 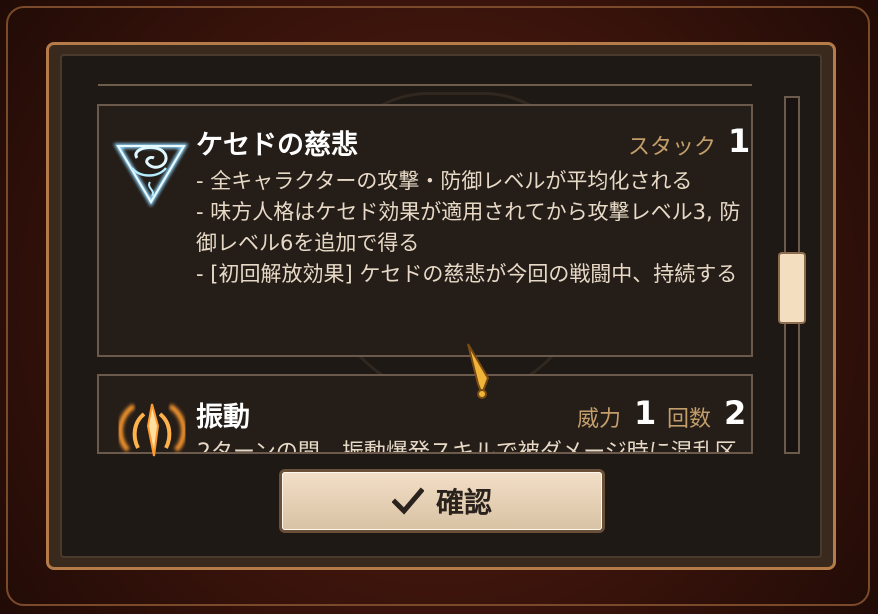 I want to click on confirm-label: 確認, so click(x=463, y=502).